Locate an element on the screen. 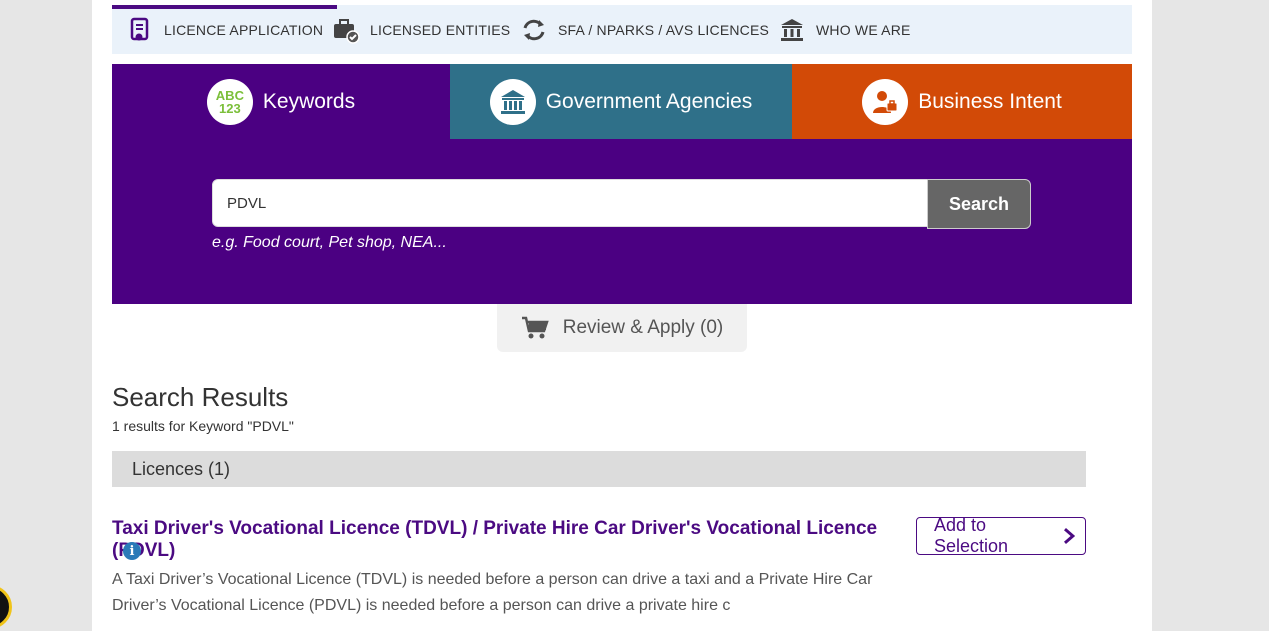 The height and width of the screenshot is (631, 1269). tab-who-we-are: WHO WE ARE is located at coordinates (844, 29).